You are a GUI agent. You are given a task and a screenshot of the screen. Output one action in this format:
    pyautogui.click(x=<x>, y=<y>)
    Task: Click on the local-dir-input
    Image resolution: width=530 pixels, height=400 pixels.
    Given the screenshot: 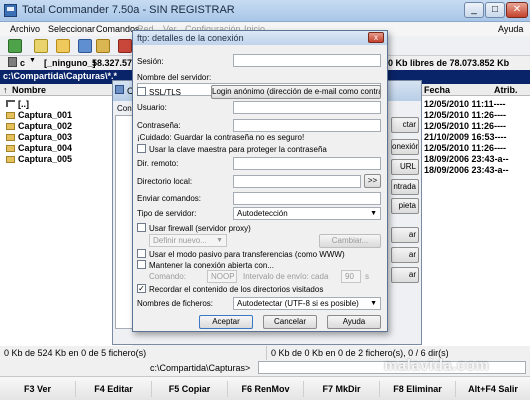 What is the action you would take?
    pyautogui.click(x=297, y=181)
    